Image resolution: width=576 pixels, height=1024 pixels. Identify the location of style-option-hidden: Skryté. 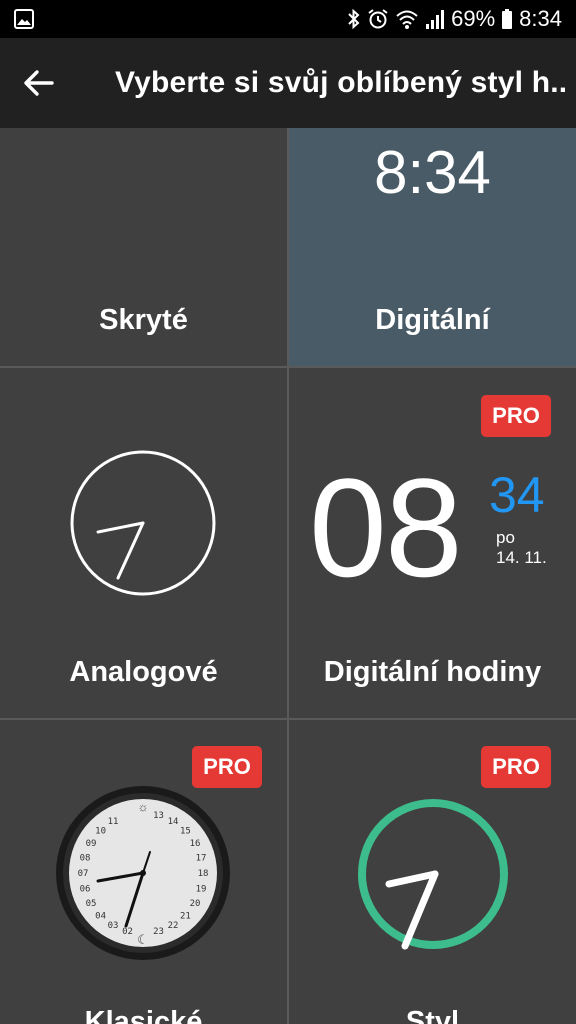
(143, 247).